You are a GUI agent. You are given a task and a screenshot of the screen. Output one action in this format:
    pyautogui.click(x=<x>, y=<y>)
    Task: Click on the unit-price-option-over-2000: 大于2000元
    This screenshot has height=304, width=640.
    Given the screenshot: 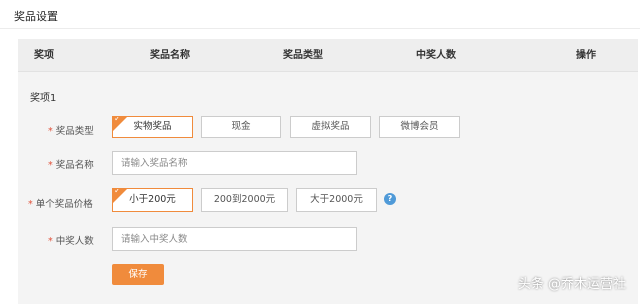 What is the action you would take?
    pyautogui.click(x=336, y=200)
    